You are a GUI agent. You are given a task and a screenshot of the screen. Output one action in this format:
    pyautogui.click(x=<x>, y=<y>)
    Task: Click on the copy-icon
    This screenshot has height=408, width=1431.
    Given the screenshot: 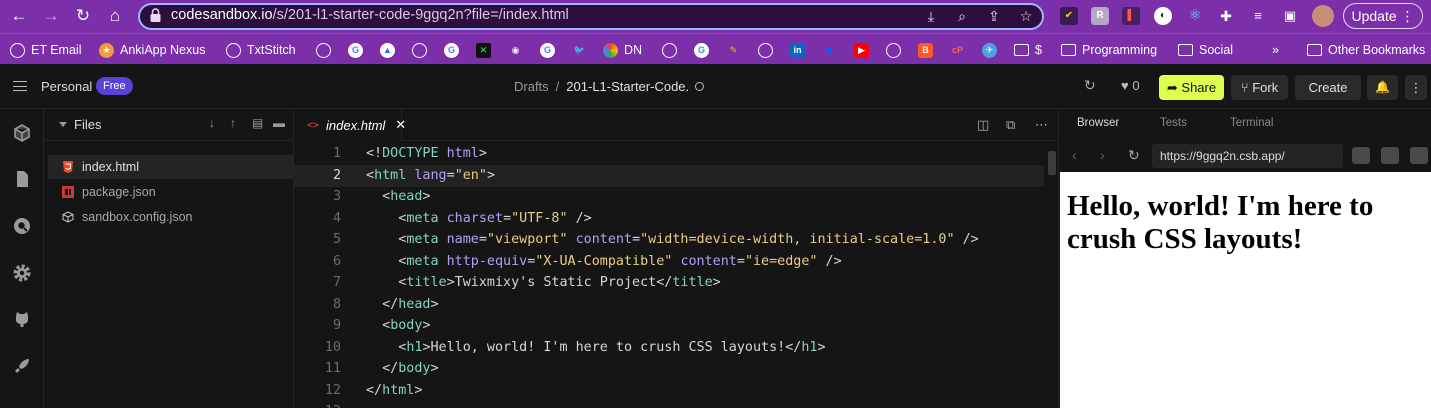 What is the action you would take?
    pyautogui.click(x=1390, y=155)
    